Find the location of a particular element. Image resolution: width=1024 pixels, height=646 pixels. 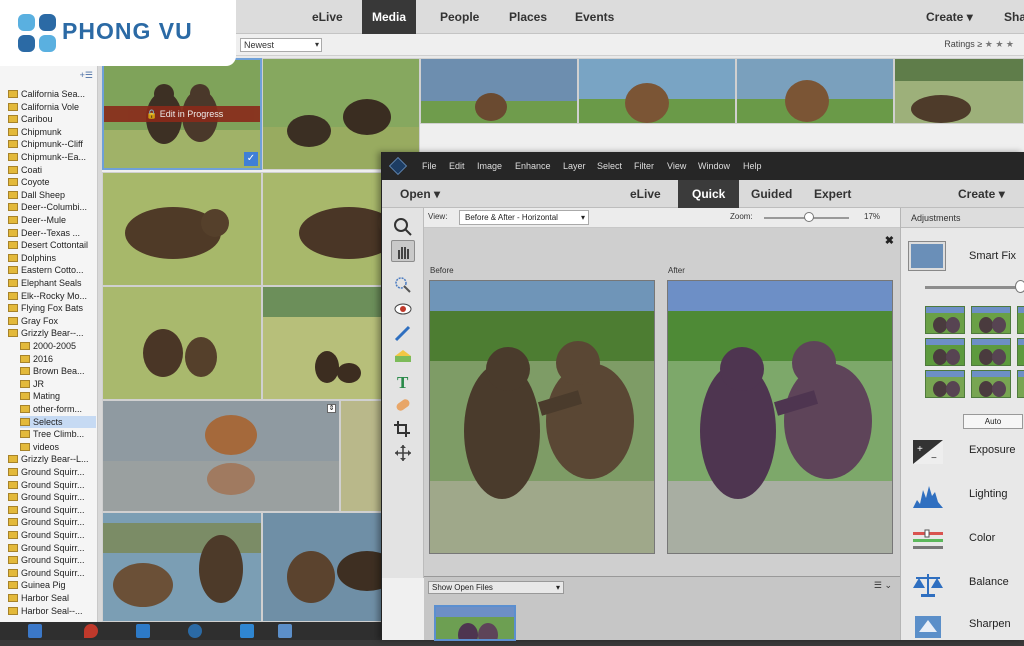

folder-item: Chipmunk is located at coordinates (52, 132).